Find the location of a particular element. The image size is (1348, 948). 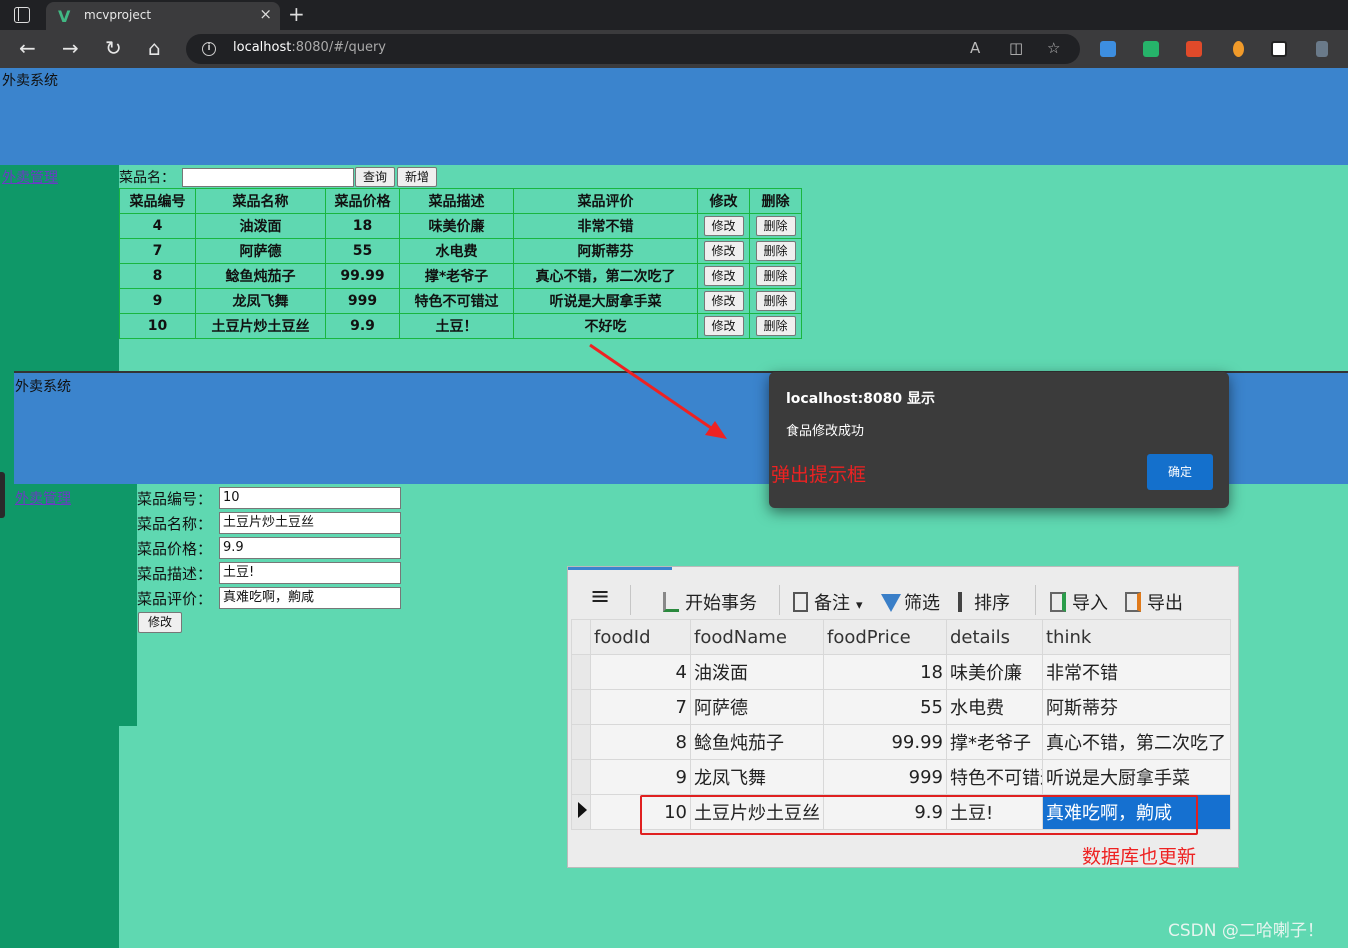

db-cell: 阿斯蒂芬 is located at coordinates (1136, 707).